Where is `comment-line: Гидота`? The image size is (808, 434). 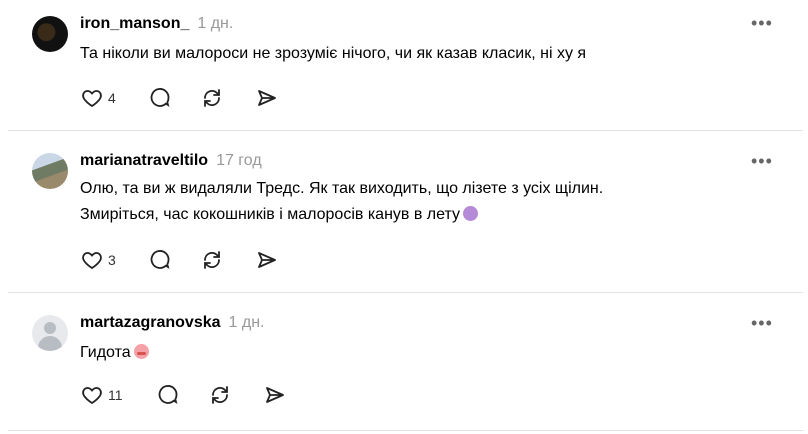
comment-line: Гидота is located at coordinates (105, 352).